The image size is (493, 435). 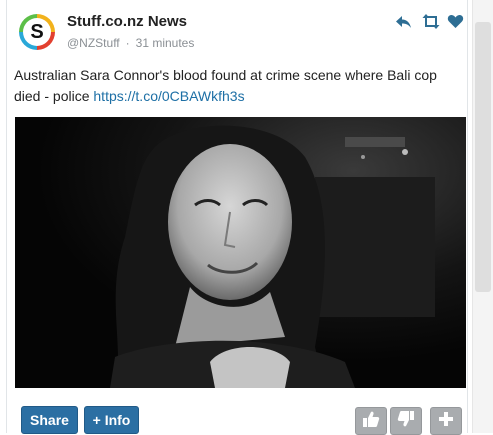 I want to click on scrollbar-thumb, so click(x=483, y=157).